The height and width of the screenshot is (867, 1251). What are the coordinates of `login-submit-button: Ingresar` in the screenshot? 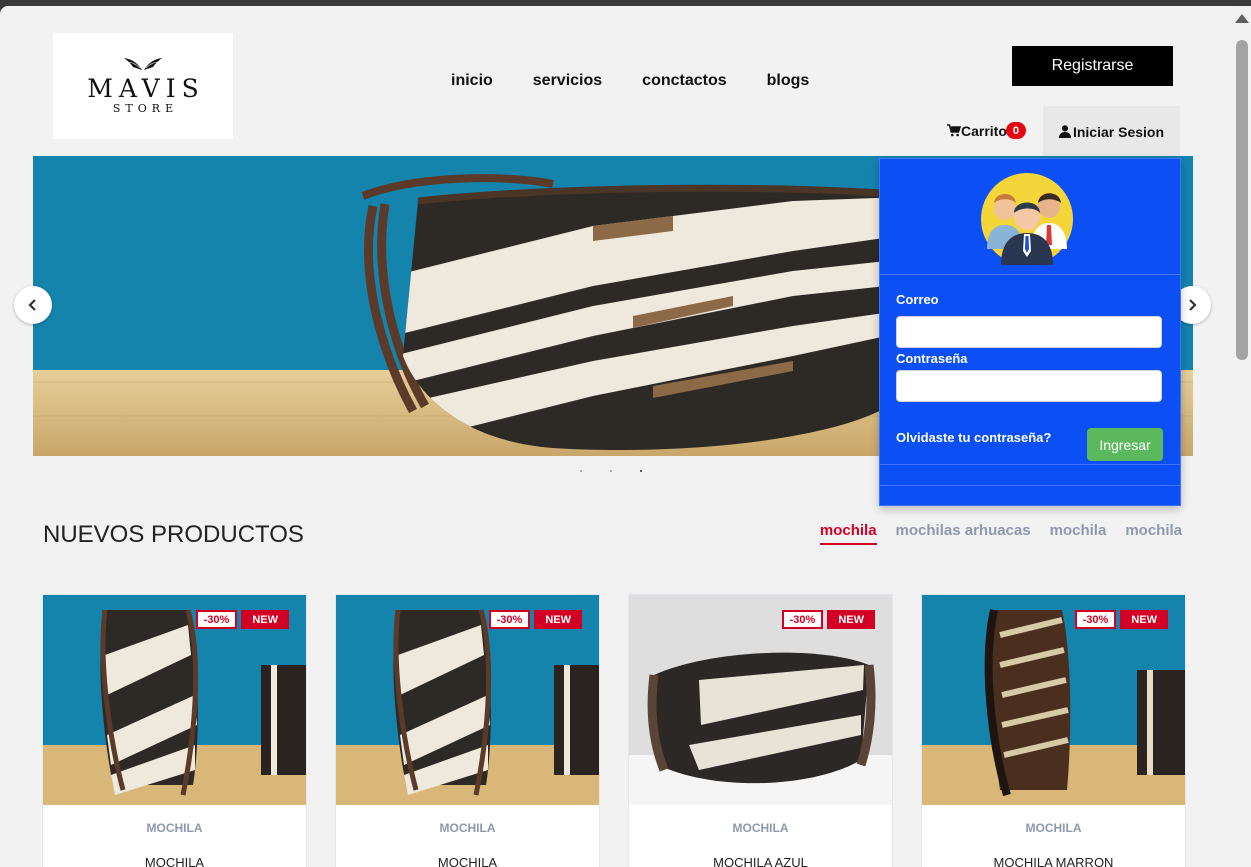 It's located at (1125, 444).